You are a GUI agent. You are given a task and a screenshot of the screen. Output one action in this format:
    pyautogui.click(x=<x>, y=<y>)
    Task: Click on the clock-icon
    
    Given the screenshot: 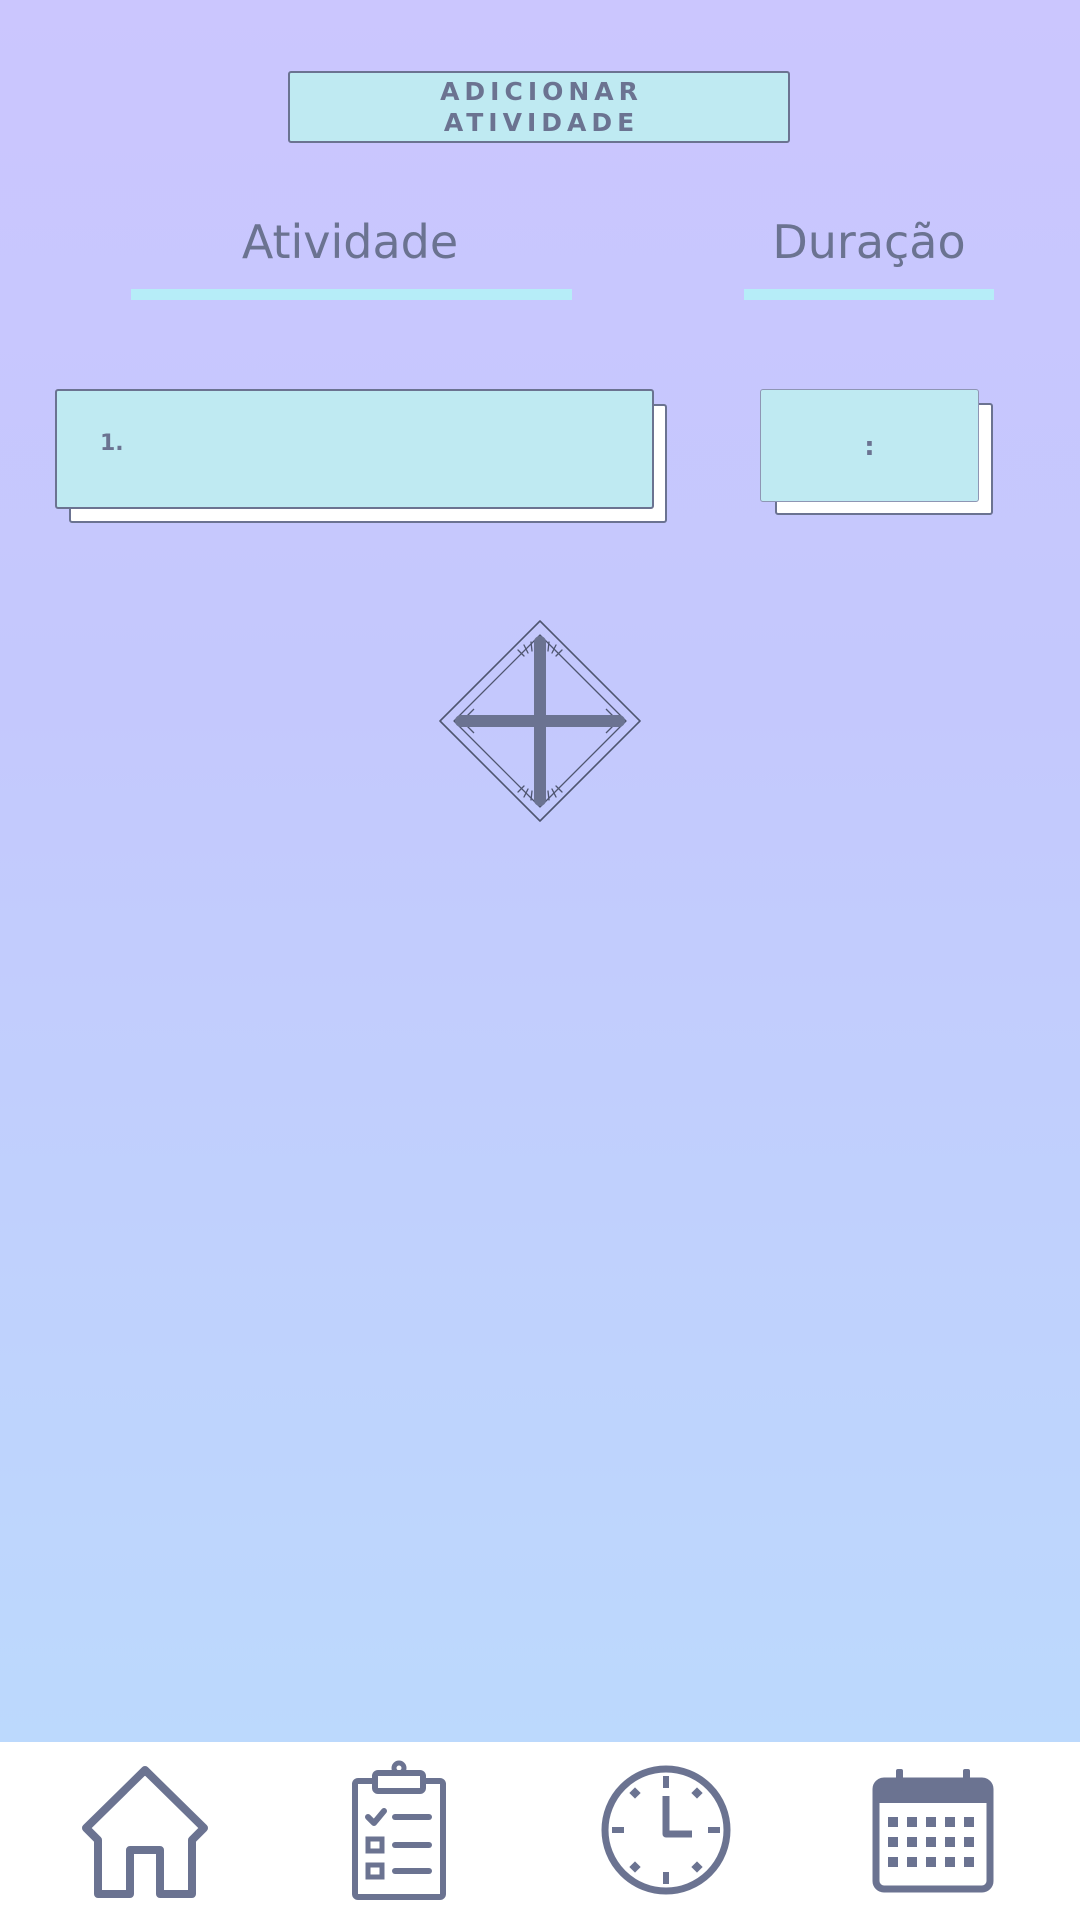 What is the action you would take?
    pyautogui.click(x=666, y=1830)
    